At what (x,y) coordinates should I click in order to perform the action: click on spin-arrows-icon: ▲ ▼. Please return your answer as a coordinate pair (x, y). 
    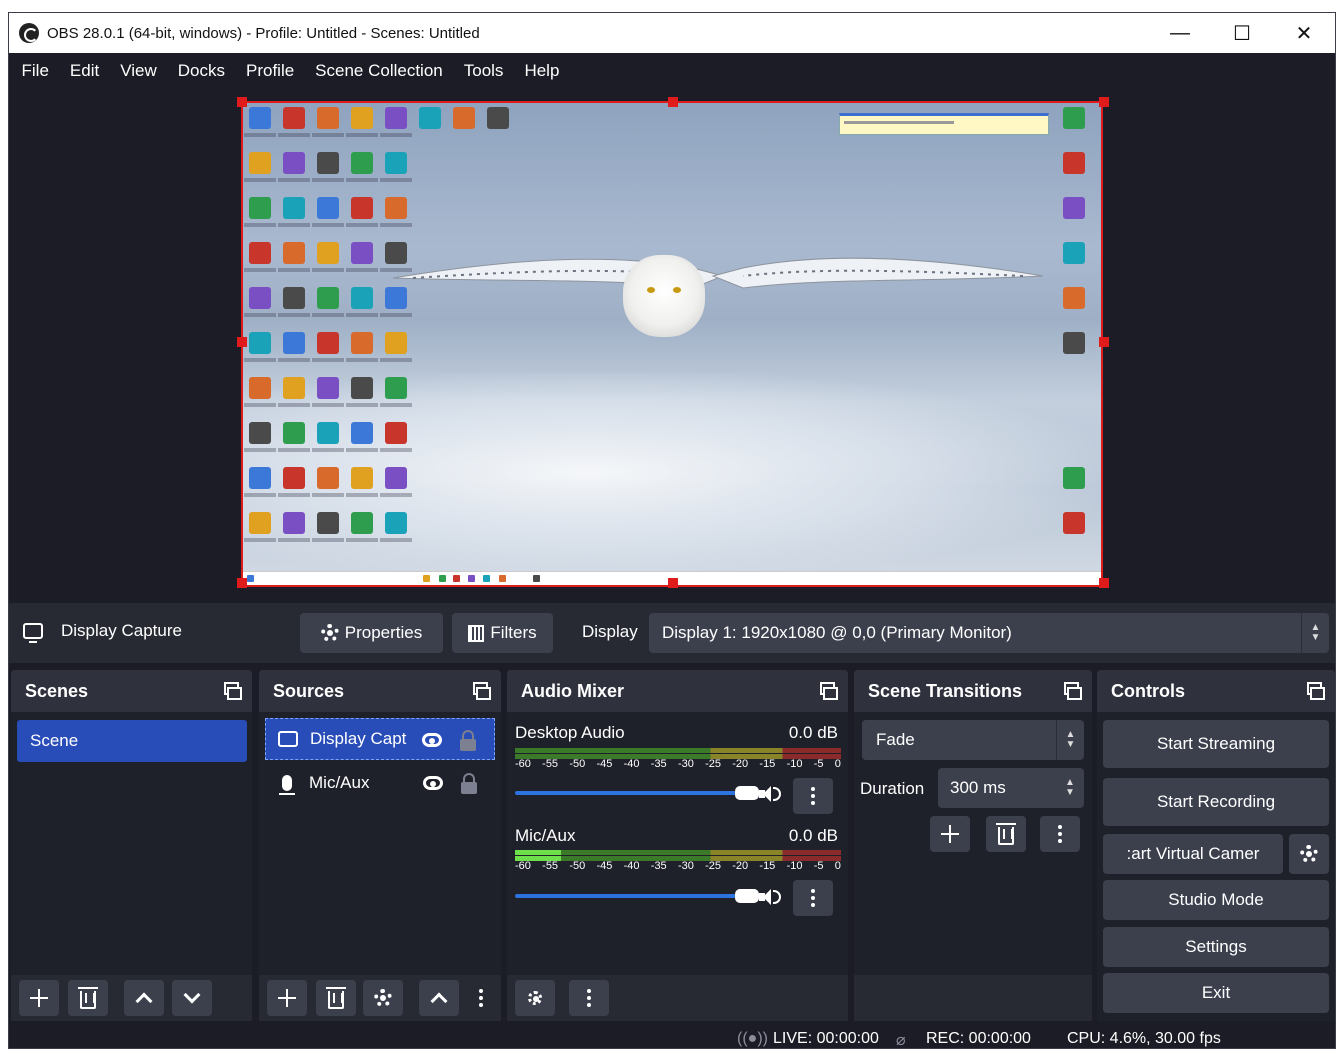
    Looking at the image, I should click on (1070, 788).